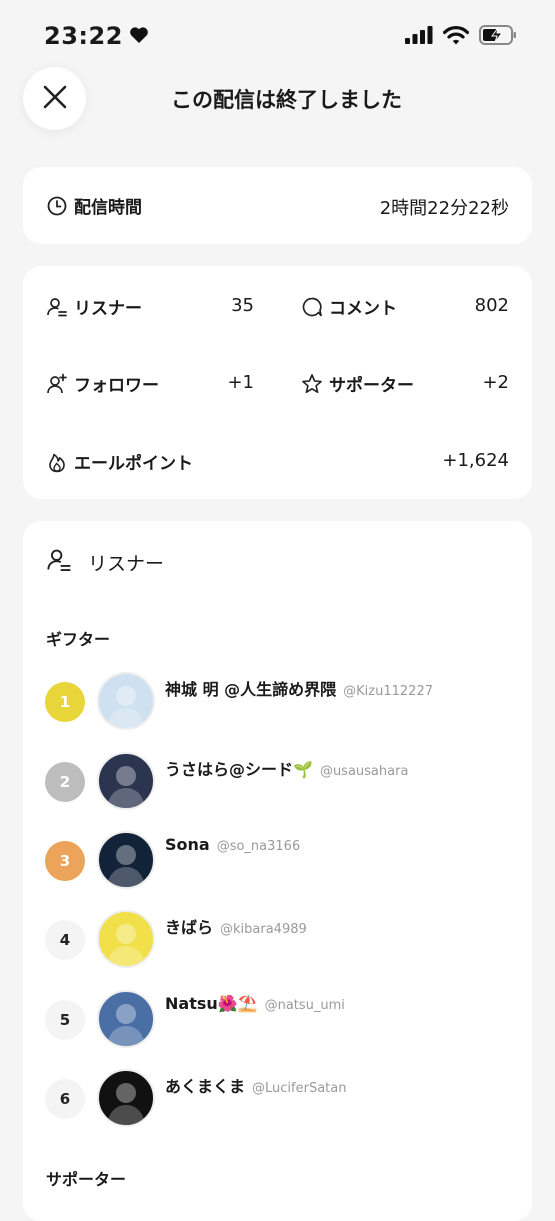 Image resolution: width=555 pixels, height=1221 pixels. I want to click on stat-yell-points-label: エールポイント, so click(133, 464).